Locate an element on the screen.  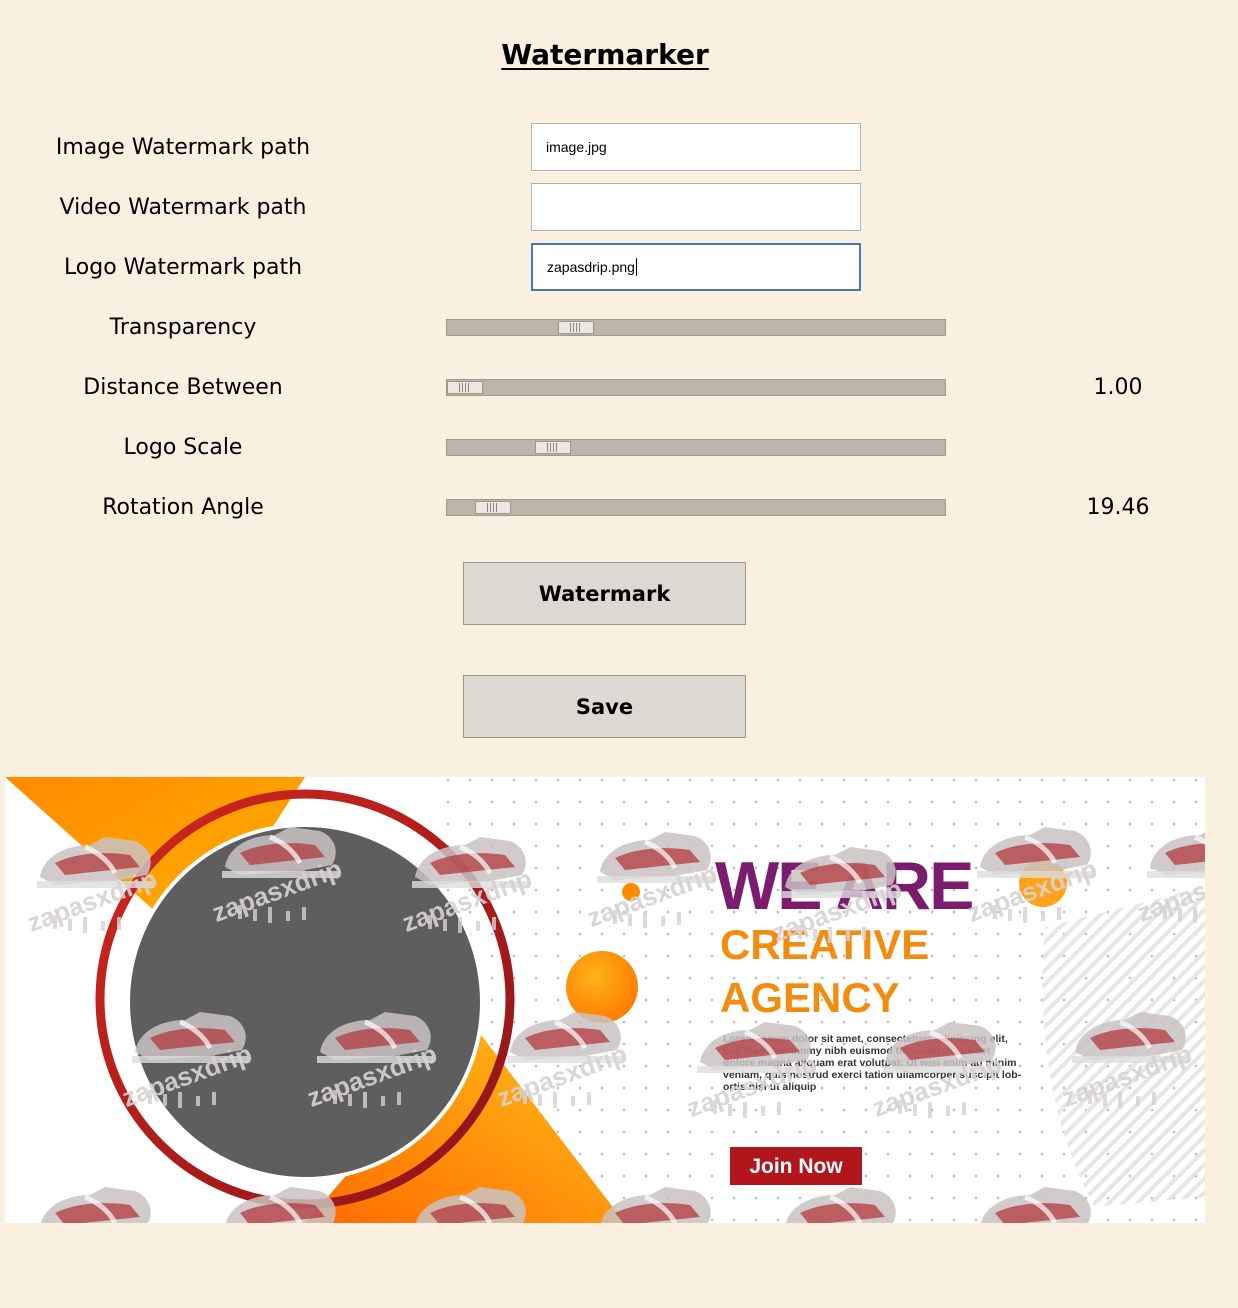
distance-between-label: Distance Between is located at coordinates (183, 387).